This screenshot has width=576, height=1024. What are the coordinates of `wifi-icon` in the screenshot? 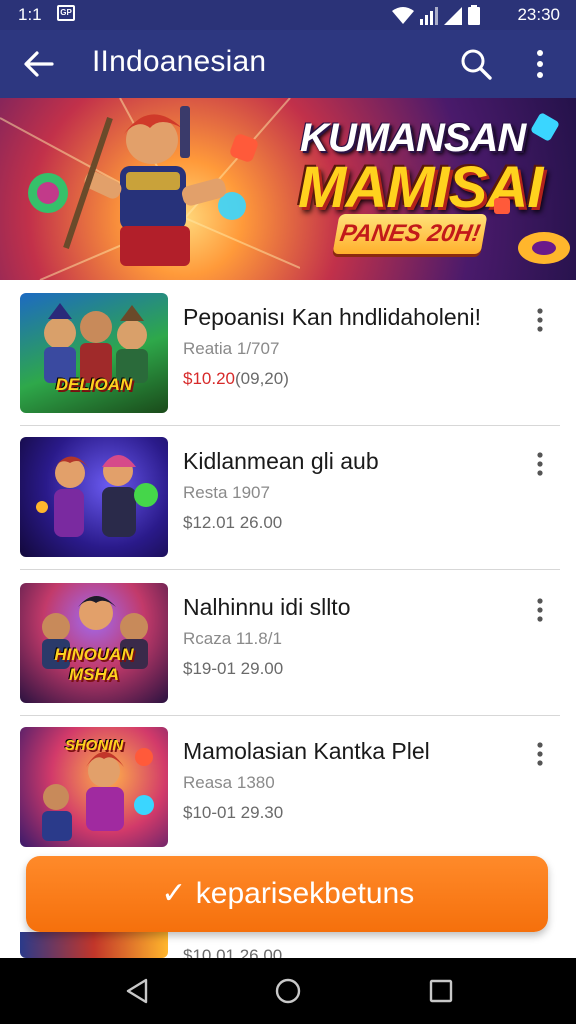 It's located at (403, 15).